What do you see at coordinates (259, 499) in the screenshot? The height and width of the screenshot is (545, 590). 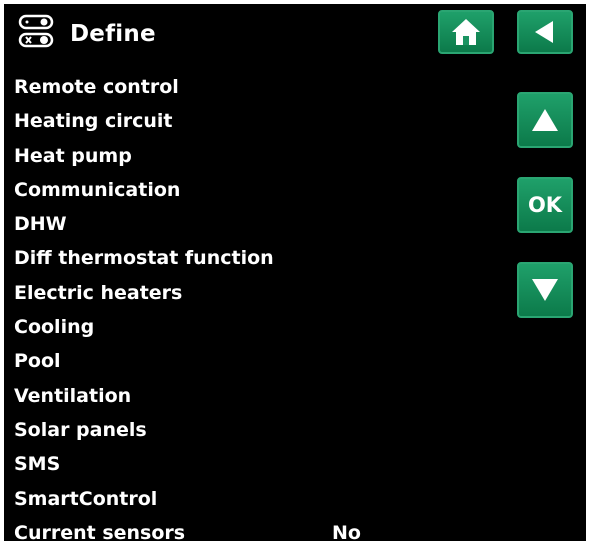 I see `menu-item-smartcontrol: SmartControl` at bounding box center [259, 499].